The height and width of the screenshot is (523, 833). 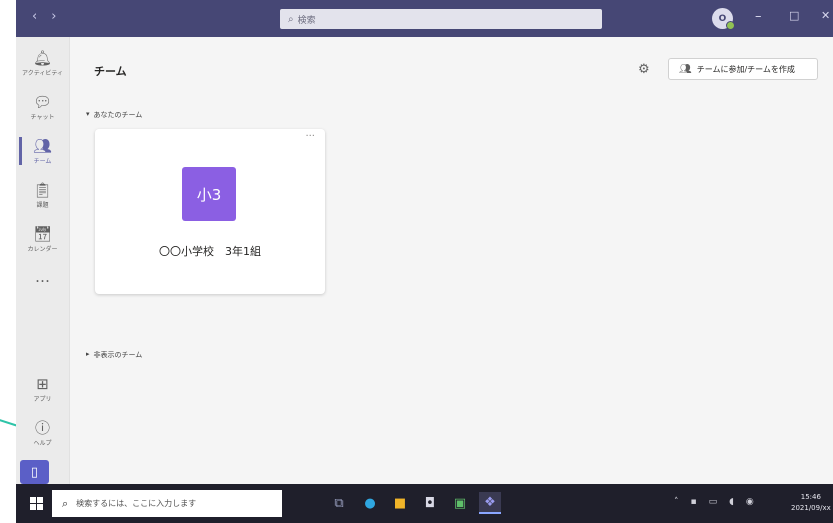 I want to click on photos-icon: ▣, so click(x=460, y=503).